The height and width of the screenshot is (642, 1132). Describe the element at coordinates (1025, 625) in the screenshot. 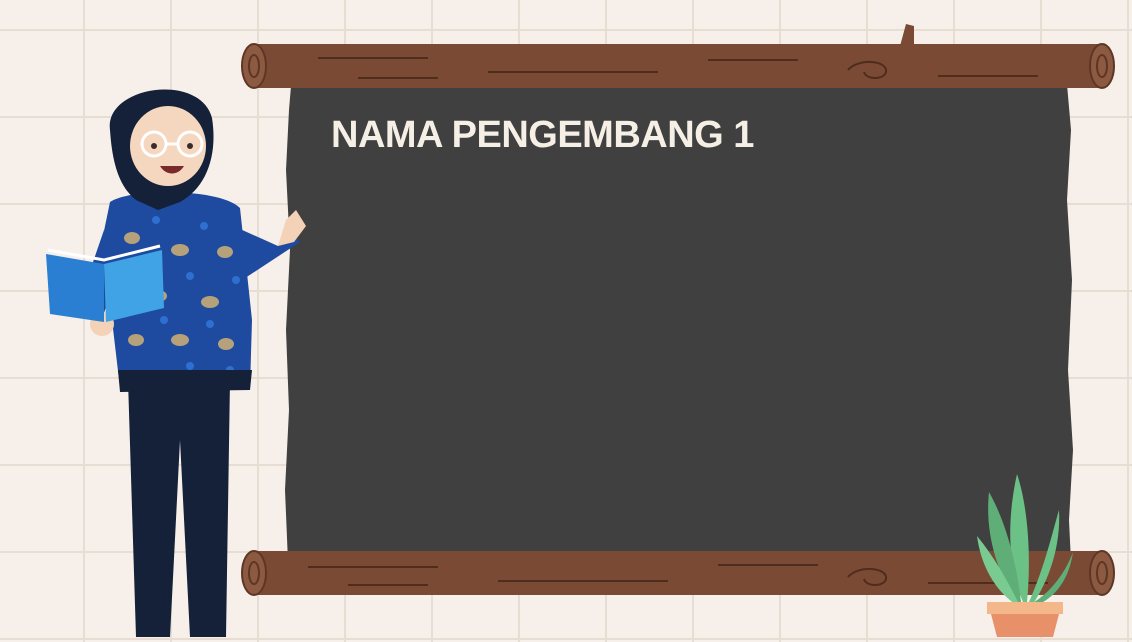

I see `pot` at that location.